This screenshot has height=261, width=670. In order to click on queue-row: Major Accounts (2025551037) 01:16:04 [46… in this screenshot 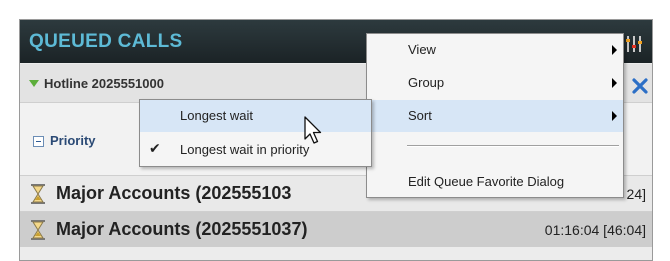, I will do `click(336, 229)`.